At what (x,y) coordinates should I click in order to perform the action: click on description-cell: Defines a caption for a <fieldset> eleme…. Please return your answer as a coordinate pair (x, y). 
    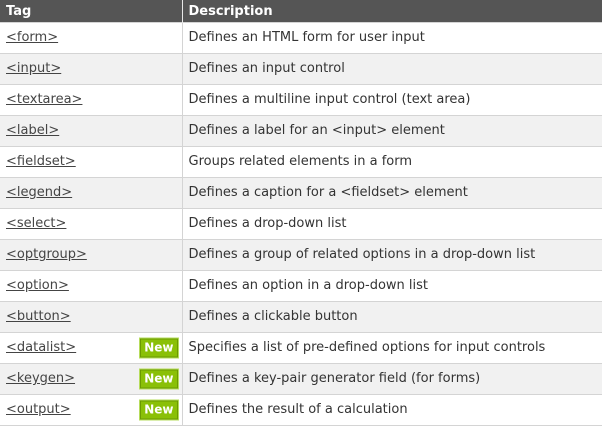
    Looking at the image, I should click on (391, 193).